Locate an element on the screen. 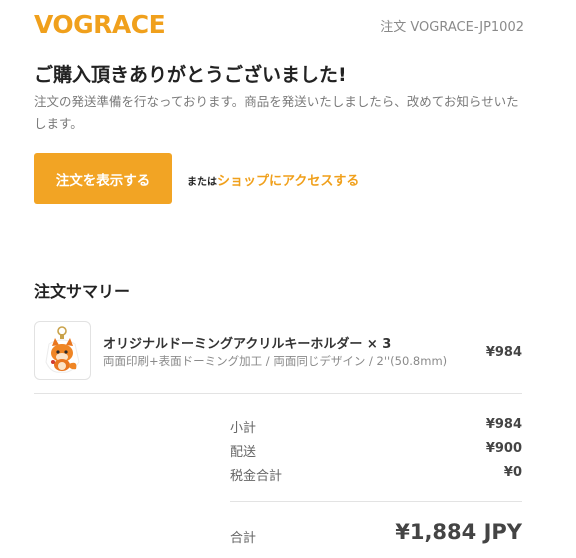  product-thumbnail is located at coordinates (62, 350).